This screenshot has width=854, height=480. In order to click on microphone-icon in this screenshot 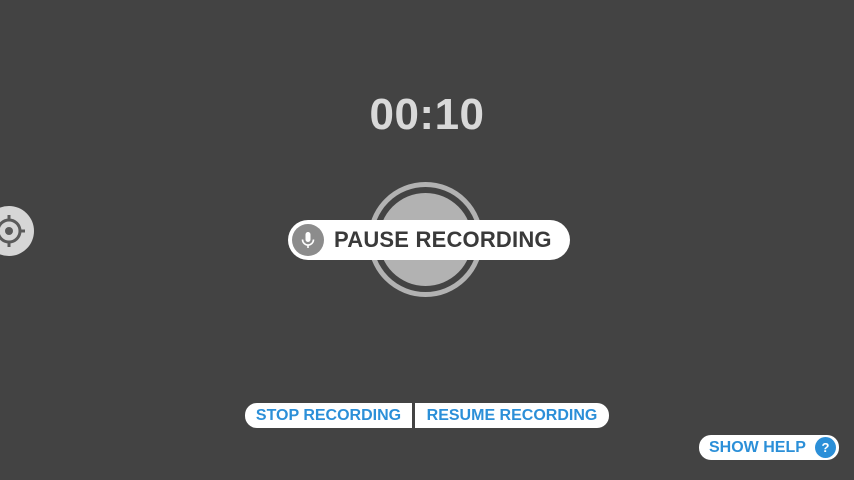, I will do `click(308, 240)`.